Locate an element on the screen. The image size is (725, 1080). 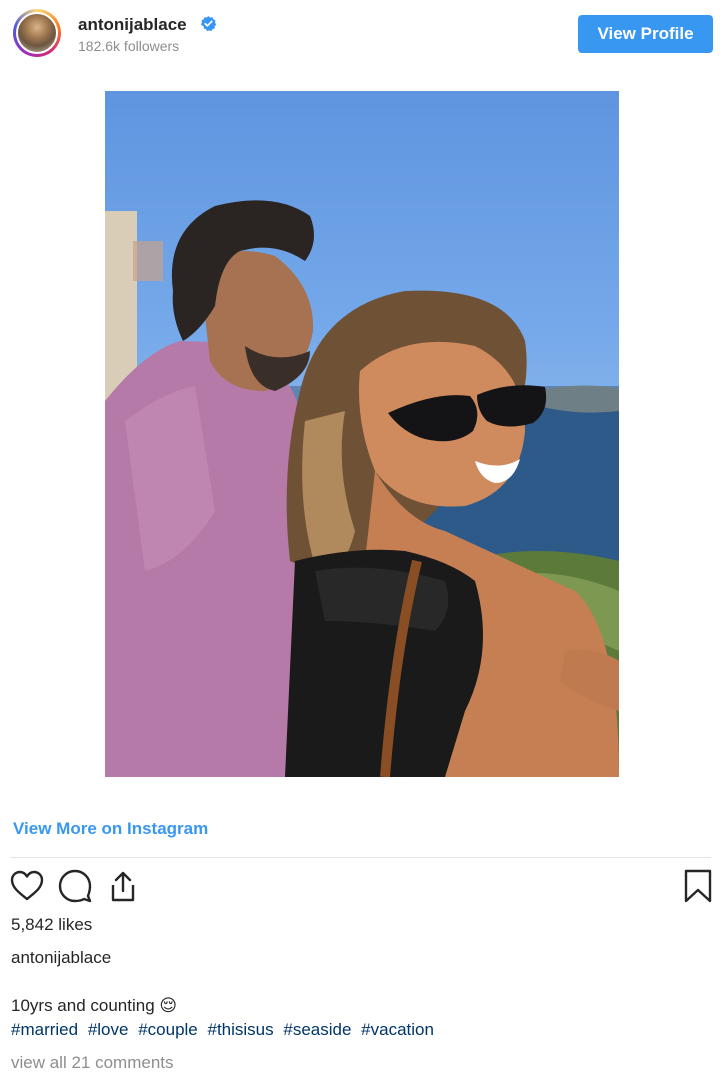
hashtag-link: #vacation is located at coordinates (397, 1029).